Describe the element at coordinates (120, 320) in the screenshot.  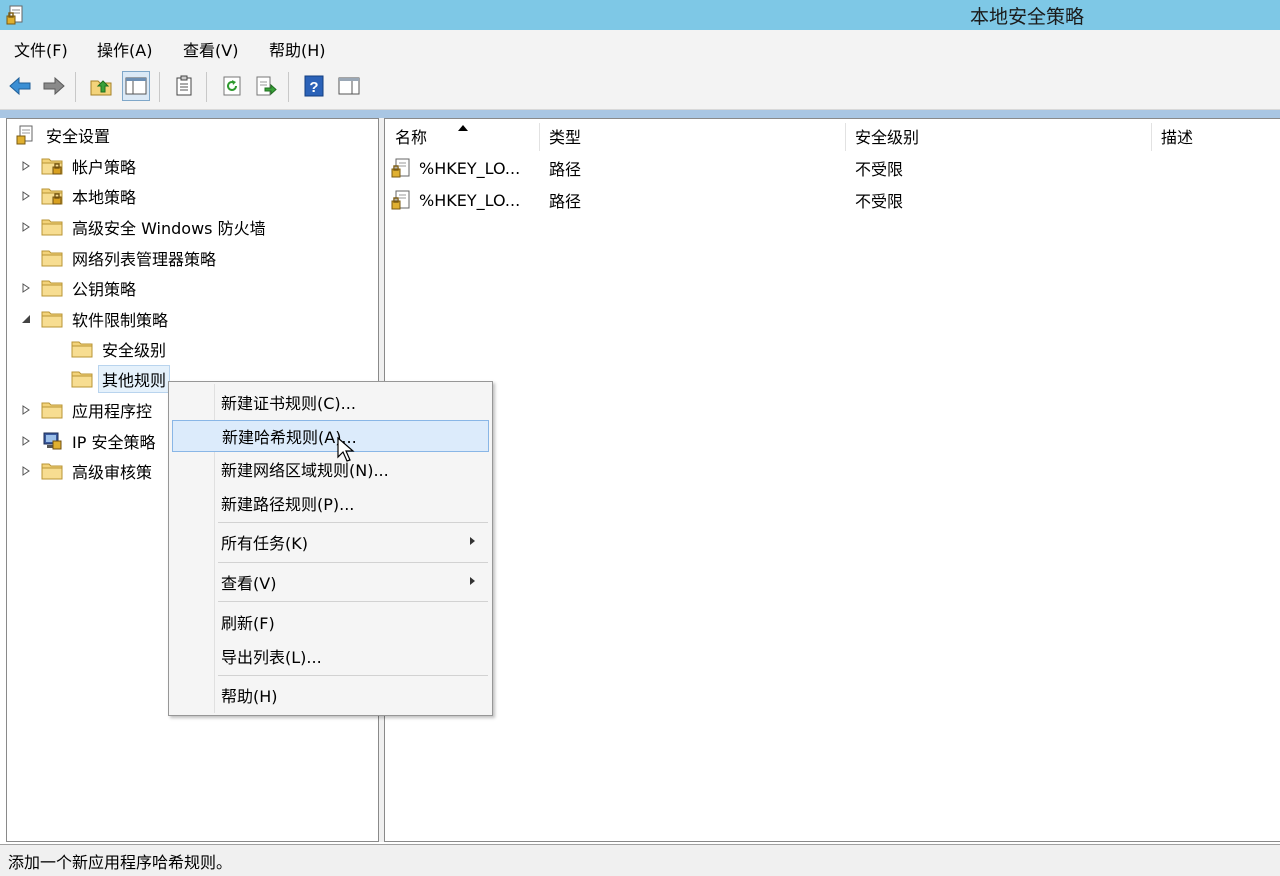
I see `tree-item-label: 软件限制策略` at that location.